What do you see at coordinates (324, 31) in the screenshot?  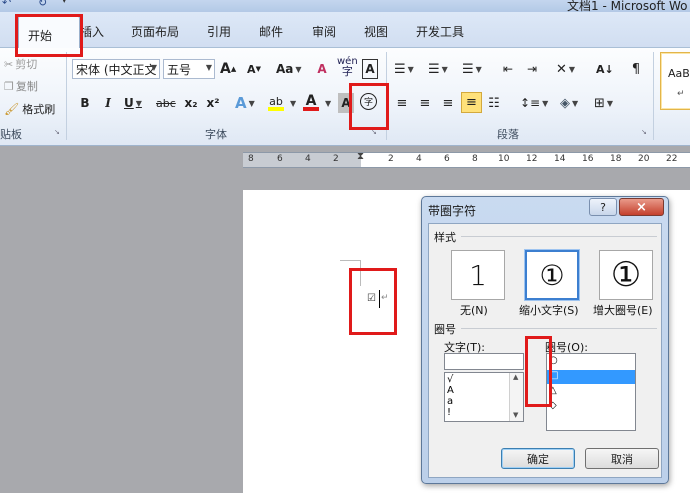 I see `tab-review: 审阅` at bounding box center [324, 31].